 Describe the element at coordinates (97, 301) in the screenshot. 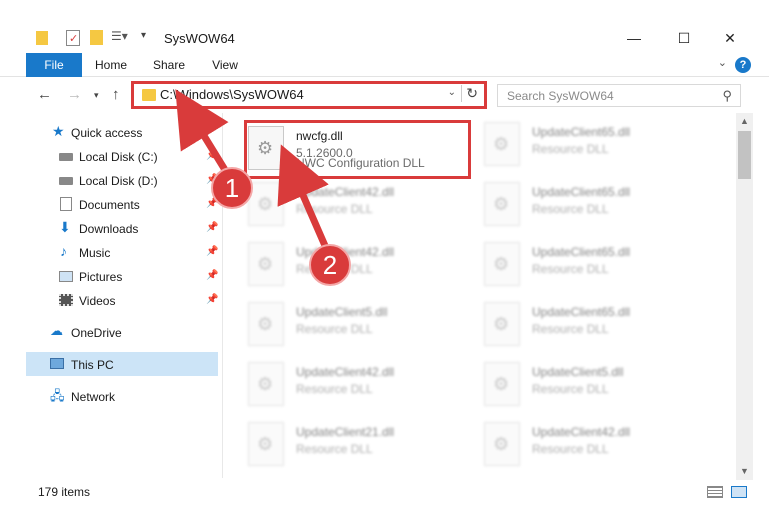

I see `sidebar-item-label: Videos` at that location.